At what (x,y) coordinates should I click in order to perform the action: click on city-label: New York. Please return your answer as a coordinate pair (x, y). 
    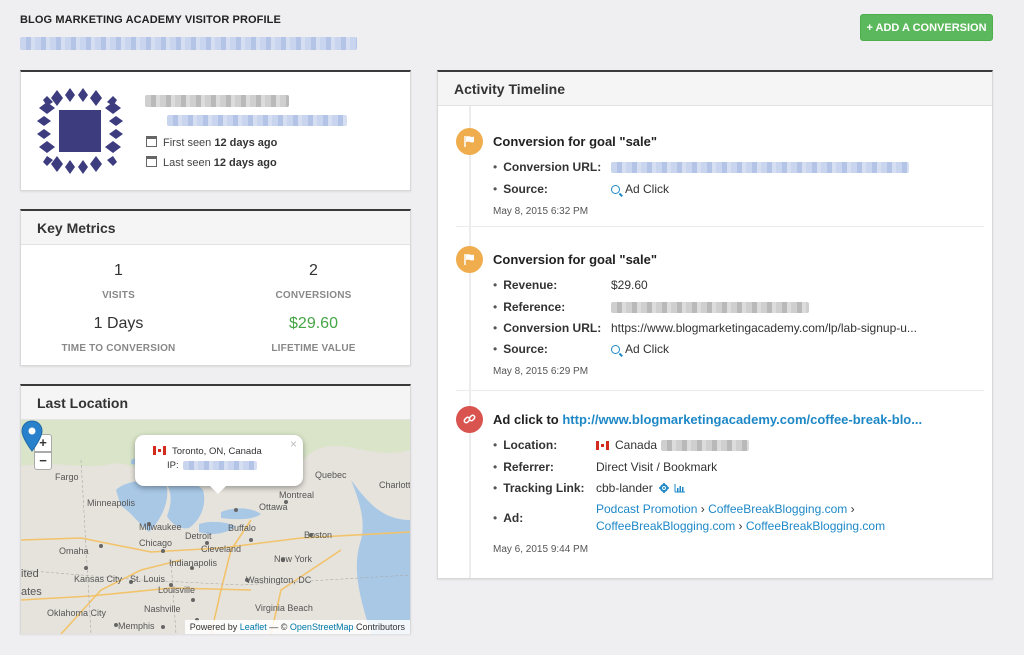
    Looking at the image, I should click on (293, 559).